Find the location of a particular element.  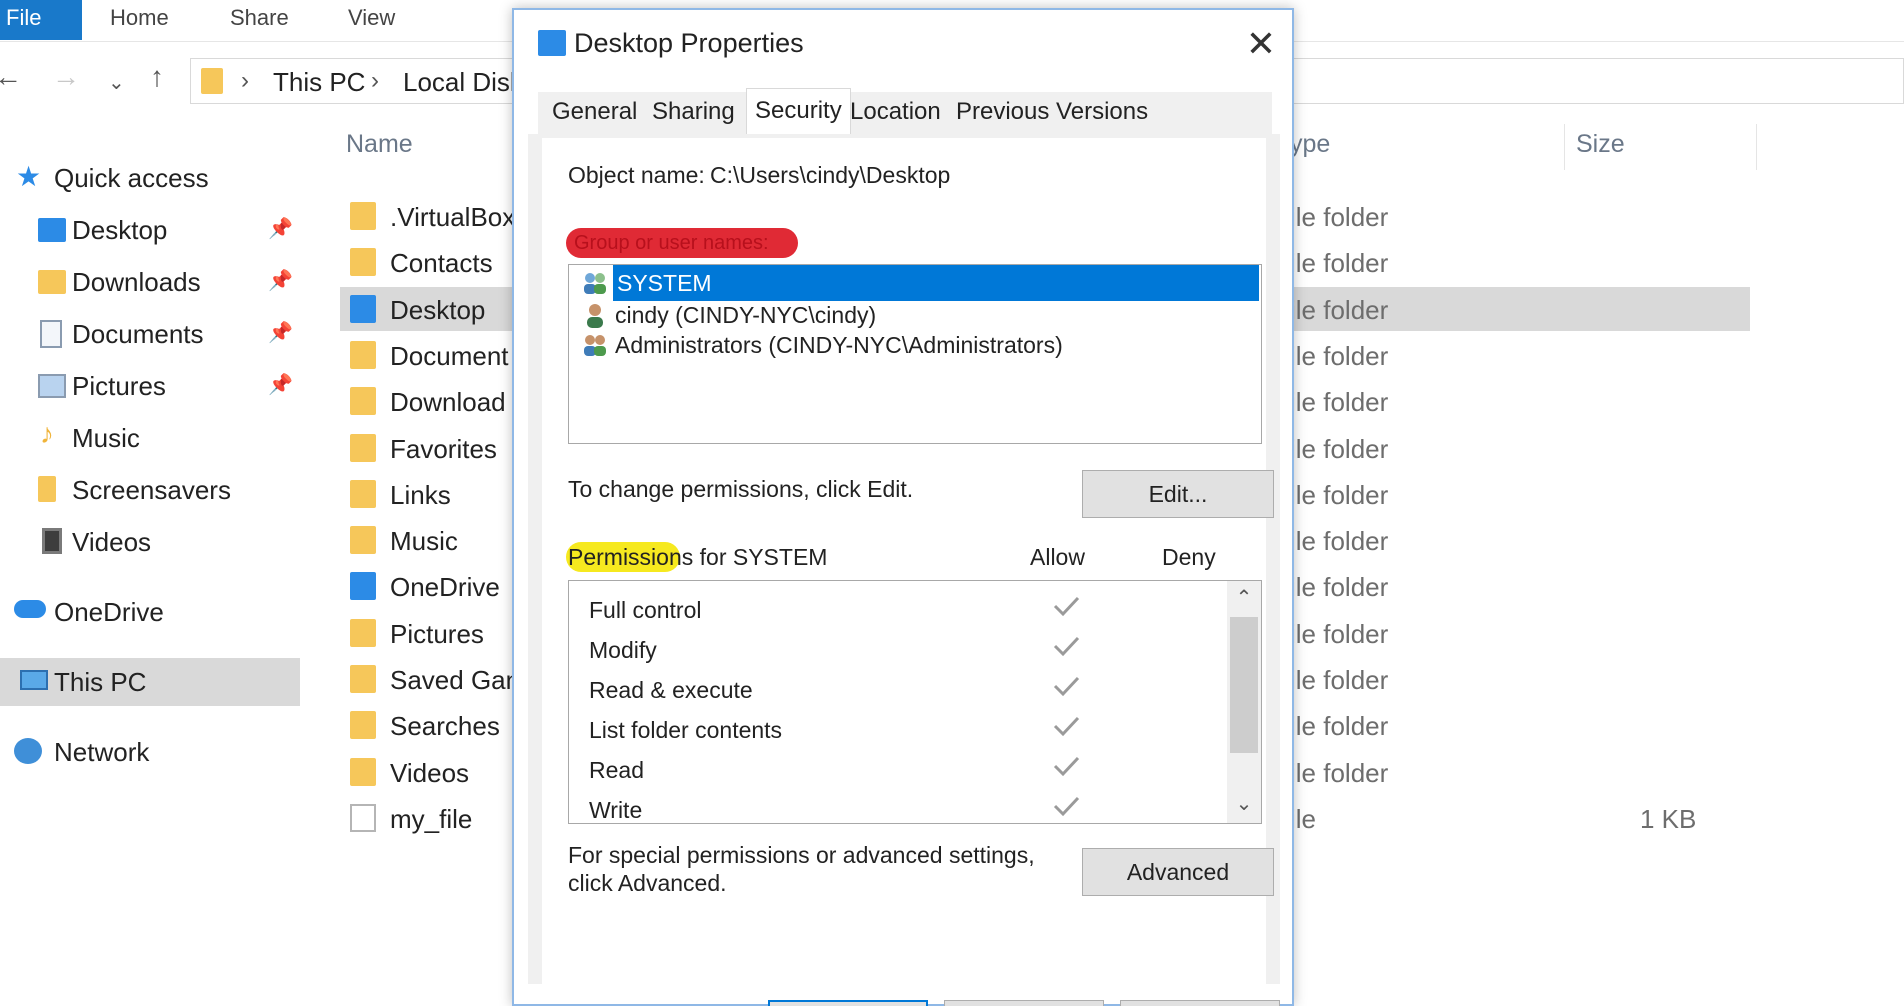

user-item-system: SYSTEM is located at coordinates (918, 283).